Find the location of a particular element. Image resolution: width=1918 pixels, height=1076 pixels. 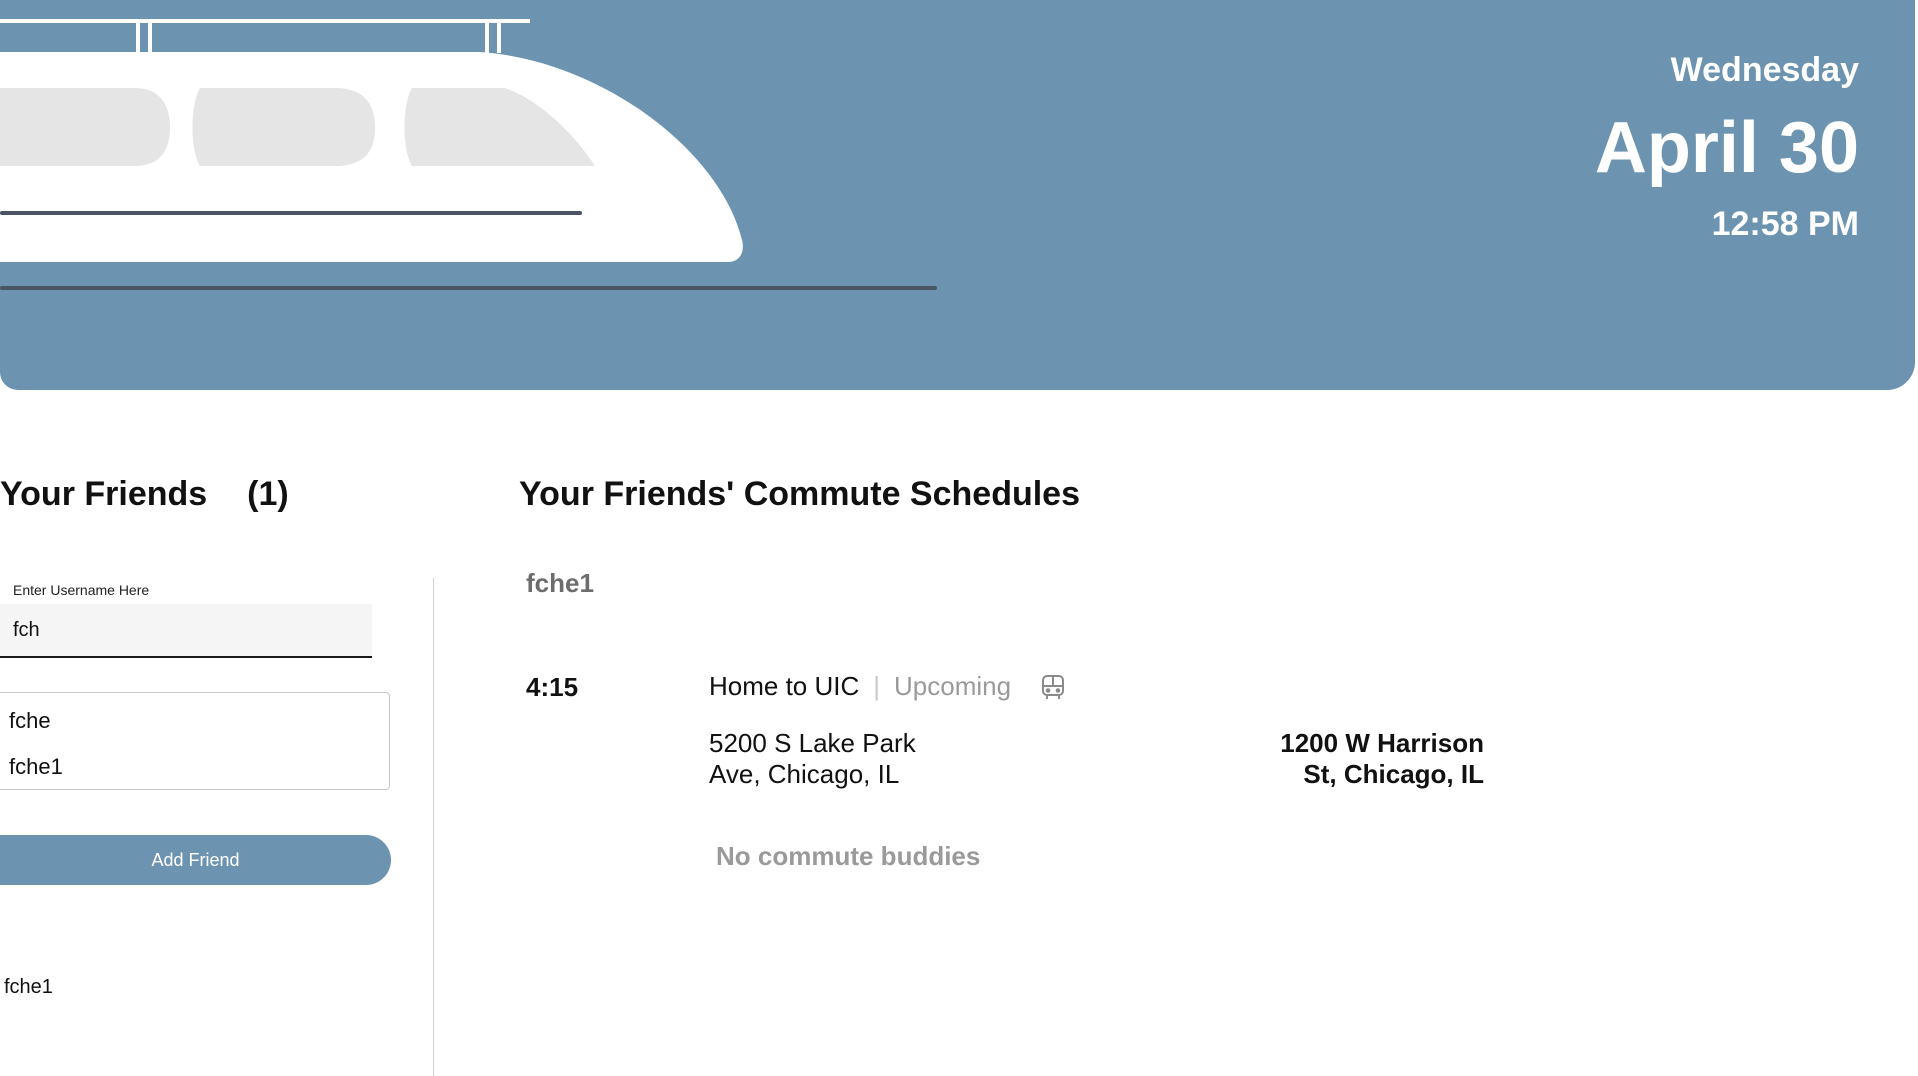

date-time-display: Wednesday April 30 12:58 PM is located at coordinates (1727, 147).